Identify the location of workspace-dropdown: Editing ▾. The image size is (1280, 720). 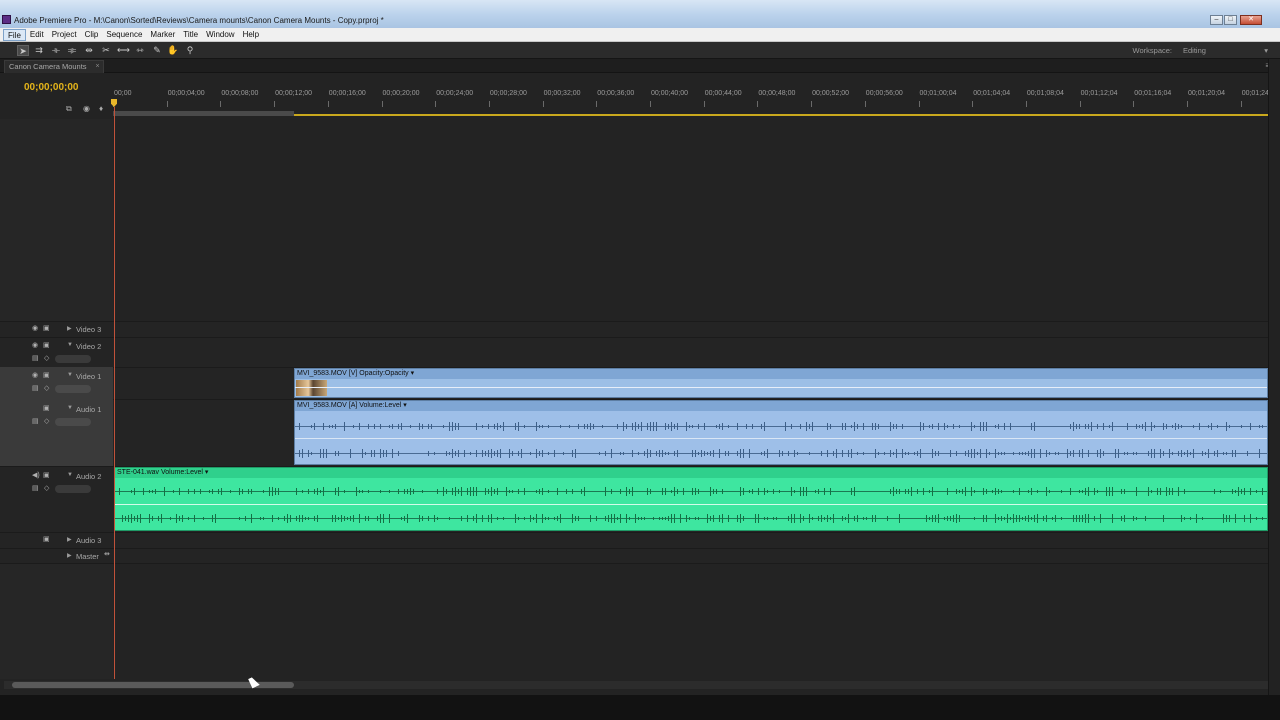
(1225, 50).